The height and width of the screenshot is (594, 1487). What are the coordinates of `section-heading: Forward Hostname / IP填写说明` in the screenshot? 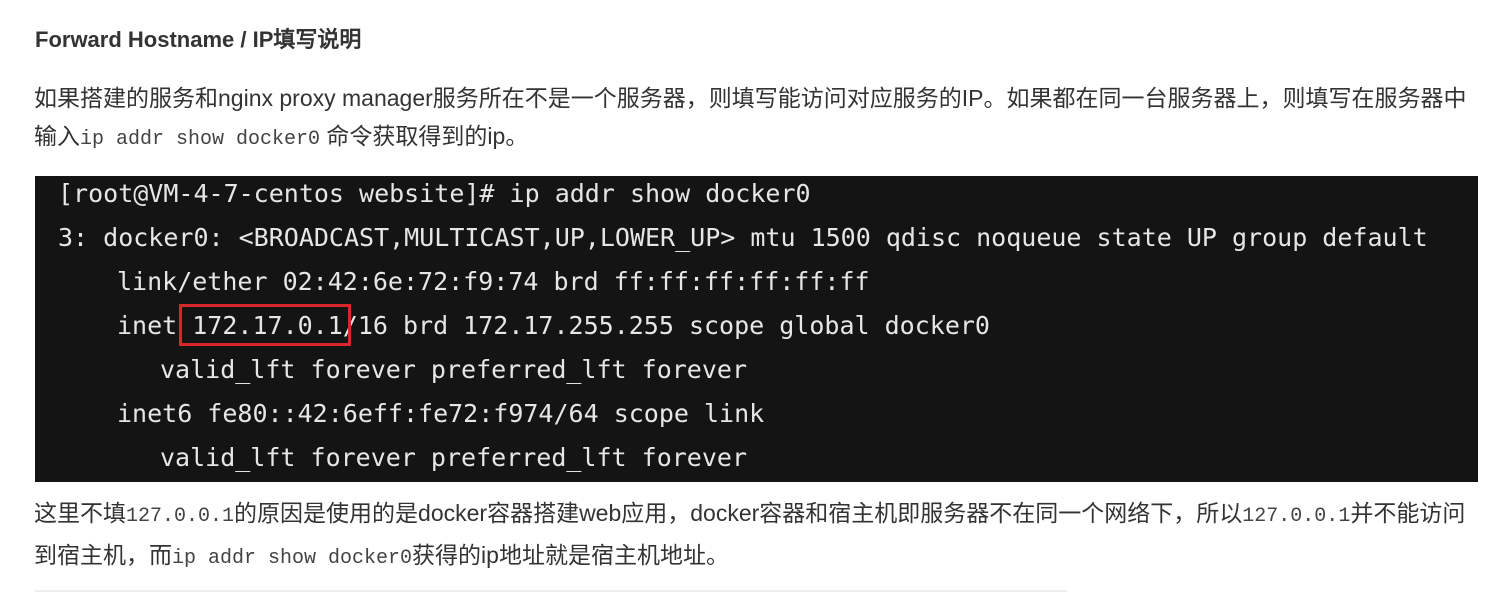 It's located at (198, 39).